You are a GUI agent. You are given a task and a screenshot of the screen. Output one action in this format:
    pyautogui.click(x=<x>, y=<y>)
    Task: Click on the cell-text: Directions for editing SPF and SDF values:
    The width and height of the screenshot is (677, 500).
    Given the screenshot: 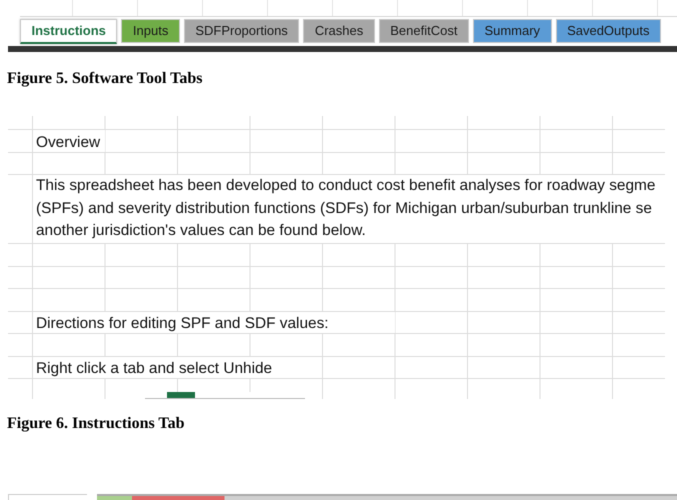 What is the action you would take?
    pyautogui.click(x=182, y=324)
    